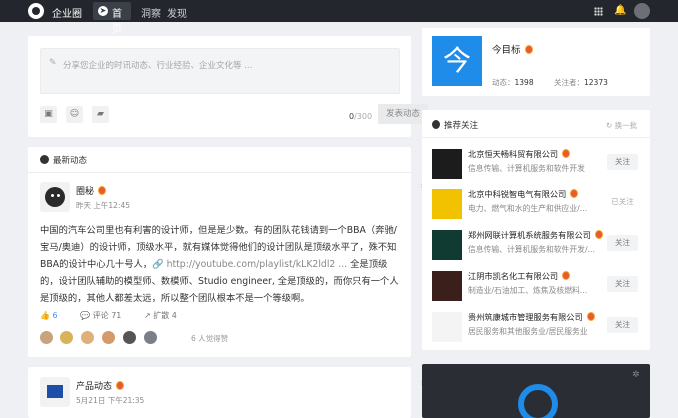  What do you see at coordinates (151, 12) in the screenshot?
I see `nav-insight-tab: 洞察` at bounding box center [151, 12].